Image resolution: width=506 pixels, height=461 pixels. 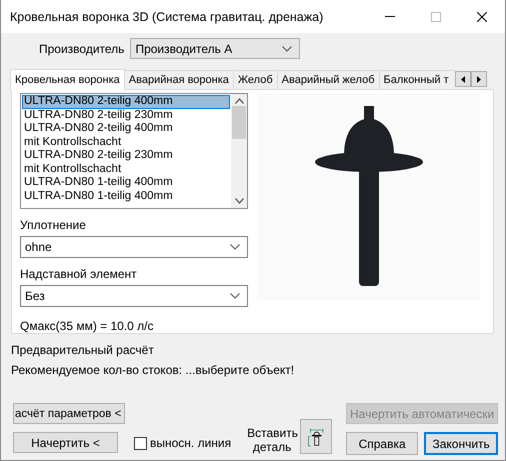 What do you see at coordinates (126, 162) in the screenshot?
I see `list-item: ULTRA-DN80 2-teilig 230mm mit Kontrollschacht` at bounding box center [126, 162].